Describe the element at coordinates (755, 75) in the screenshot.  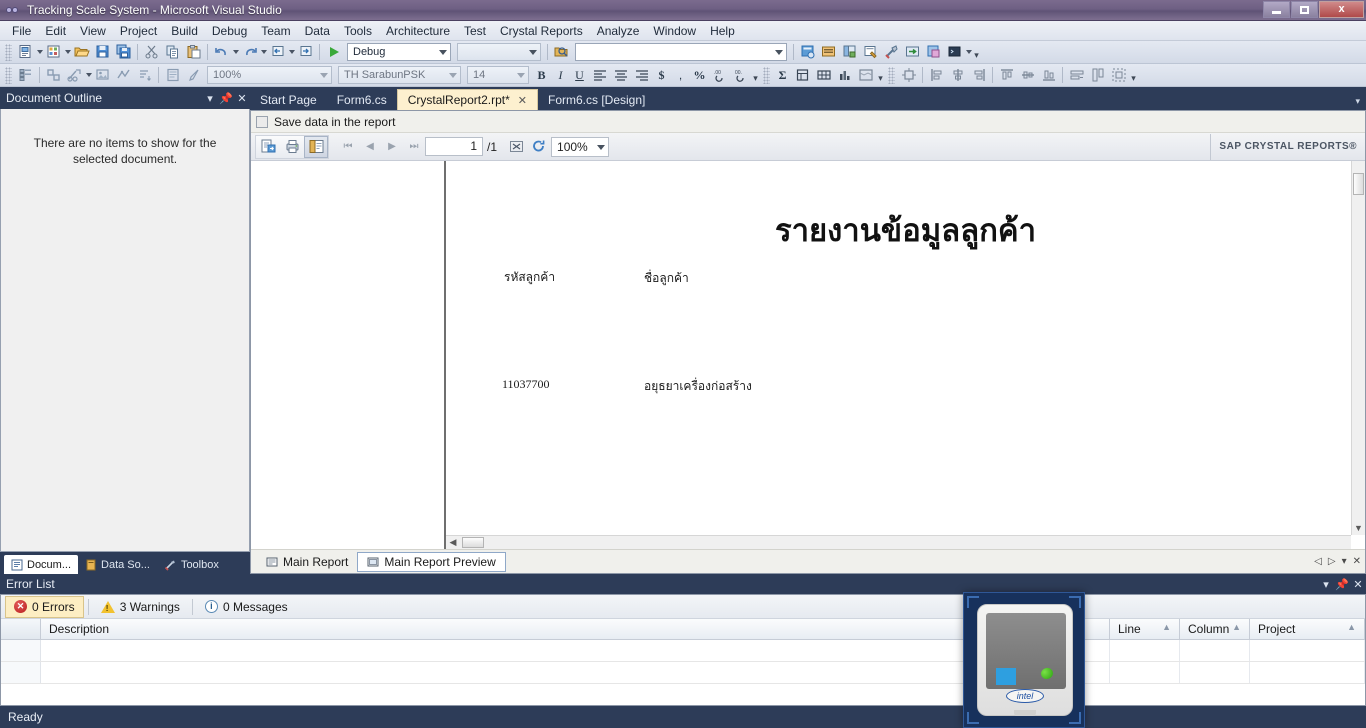
I see `format-toolbar-overflow-icon: ▾` at that location.